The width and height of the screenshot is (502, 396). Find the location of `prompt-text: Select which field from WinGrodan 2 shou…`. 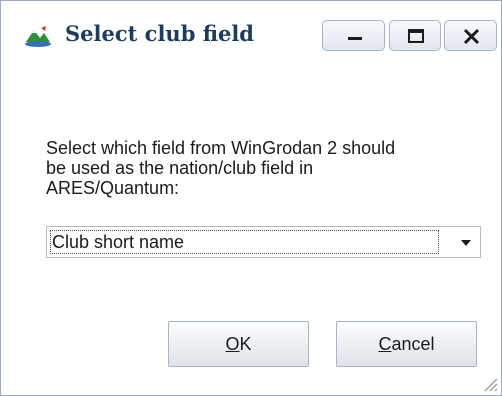

prompt-text: Select which field from WinGrodan 2 shou… is located at coordinates (261, 168).